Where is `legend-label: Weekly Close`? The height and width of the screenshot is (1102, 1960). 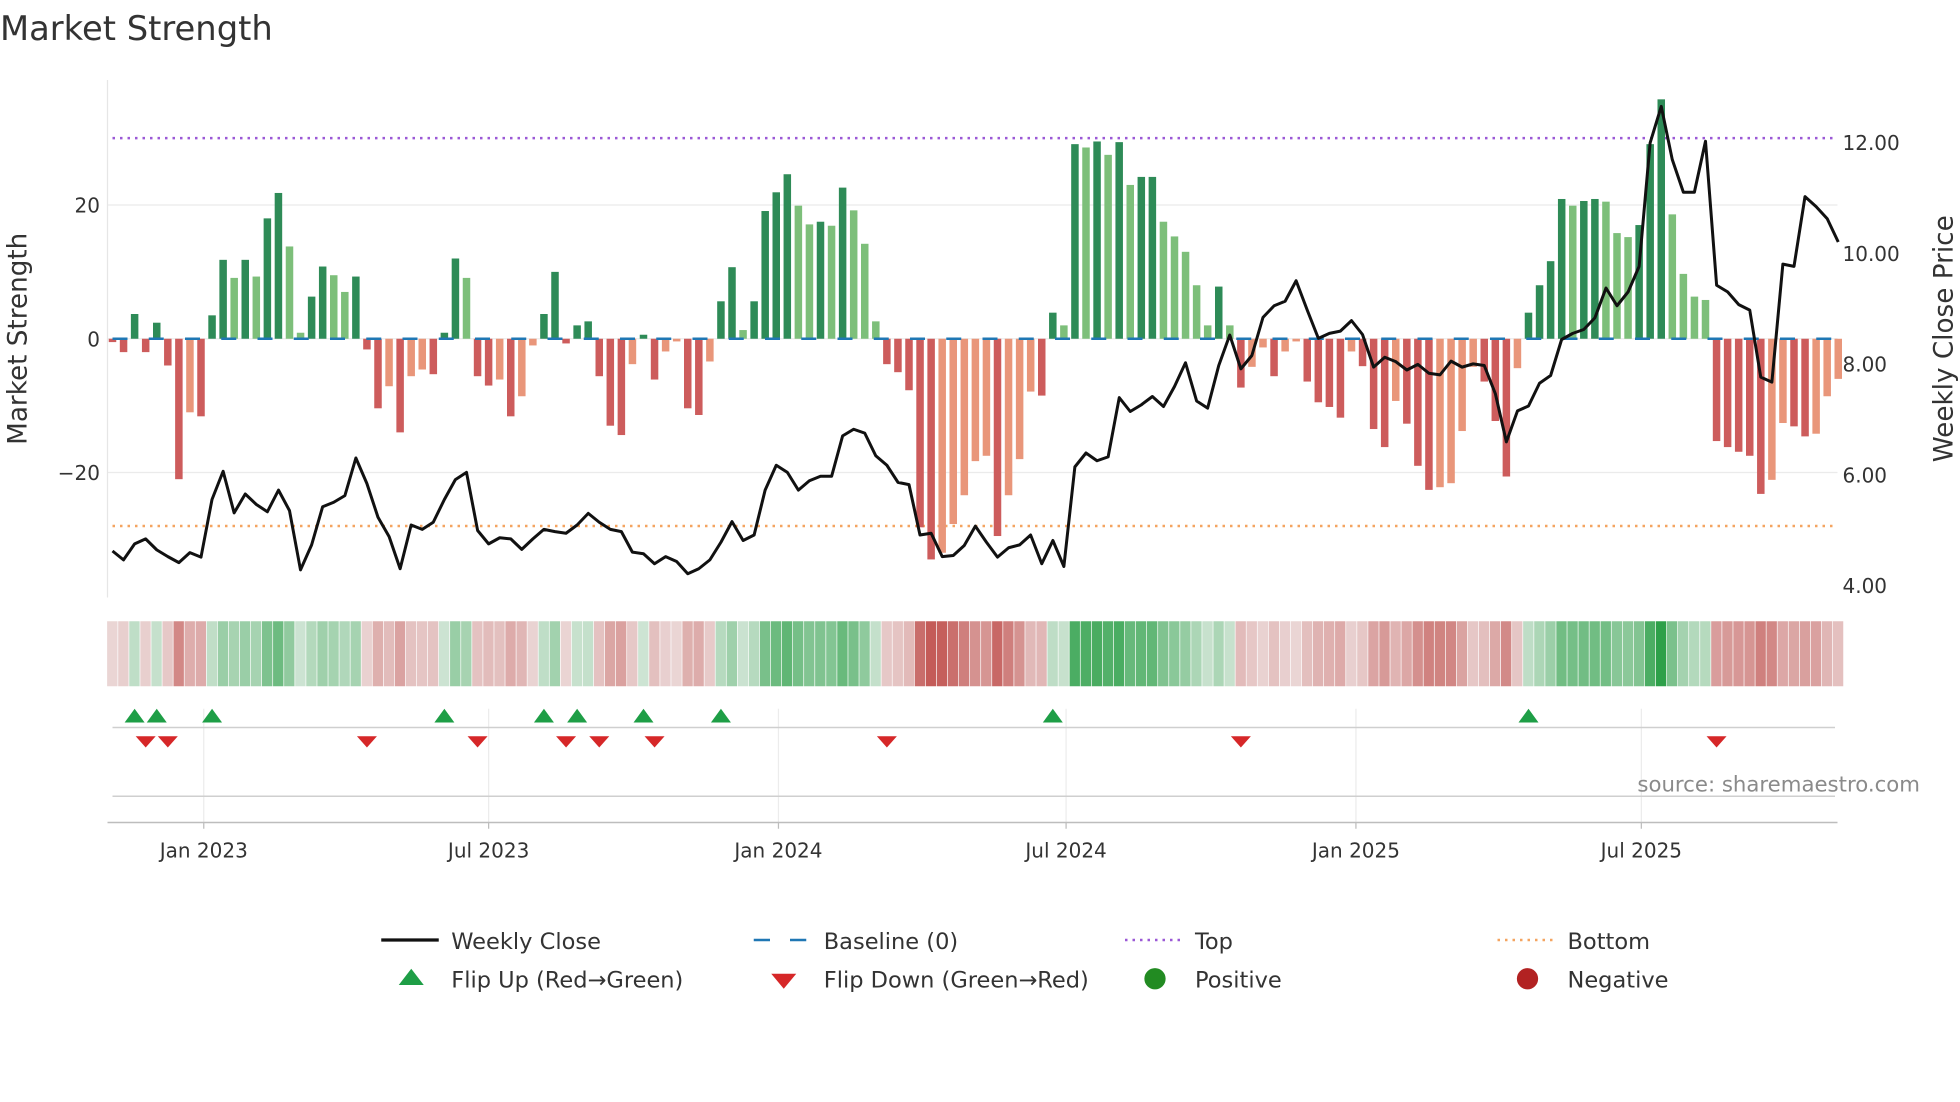
legend-label: Weekly Close is located at coordinates (526, 942).